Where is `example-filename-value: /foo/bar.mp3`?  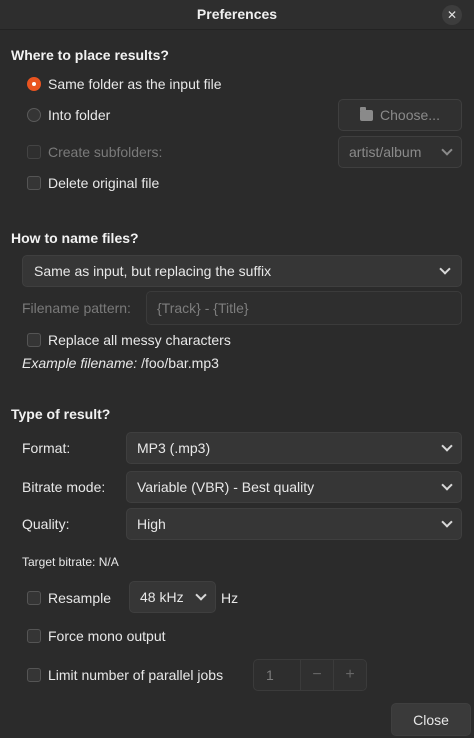 example-filename-value: /foo/bar.mp3 is located at coordinates (180, 363).